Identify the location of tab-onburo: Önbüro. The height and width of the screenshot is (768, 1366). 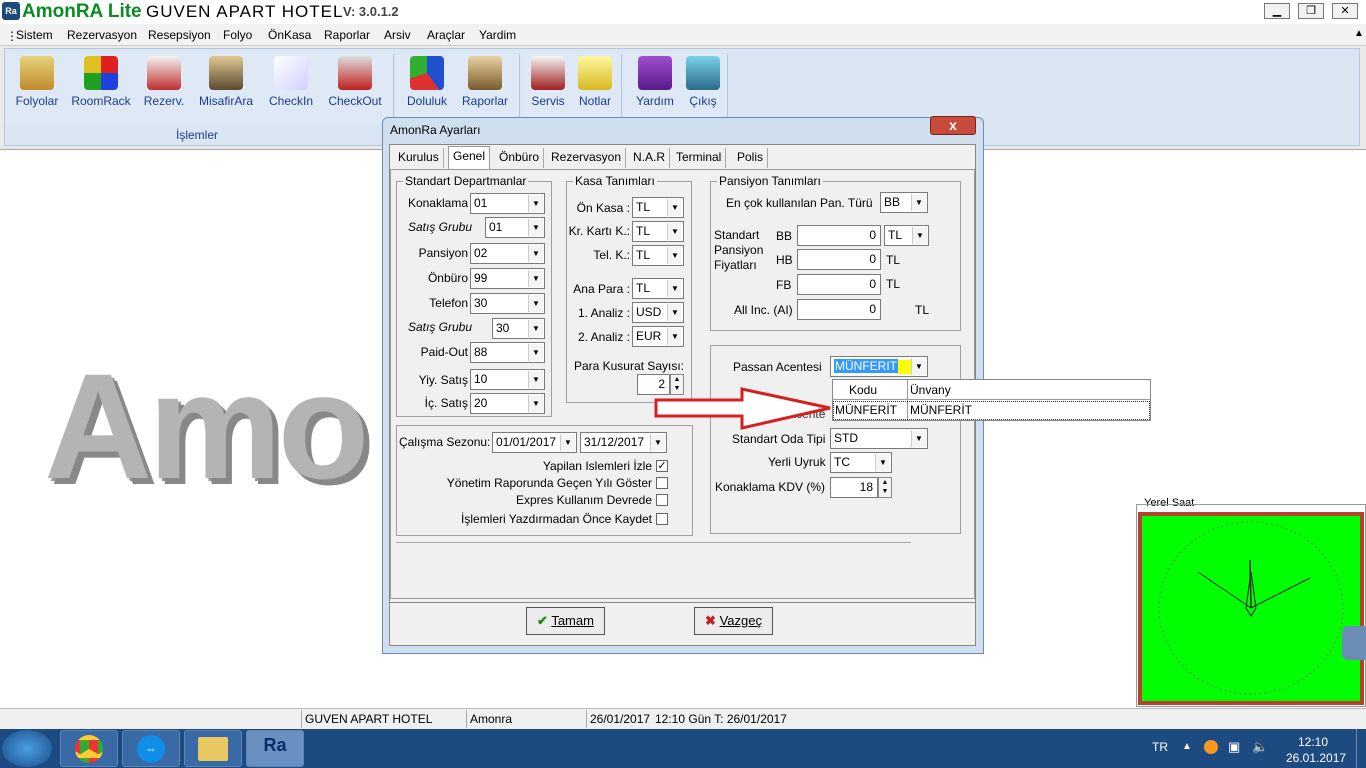
(520, 158).